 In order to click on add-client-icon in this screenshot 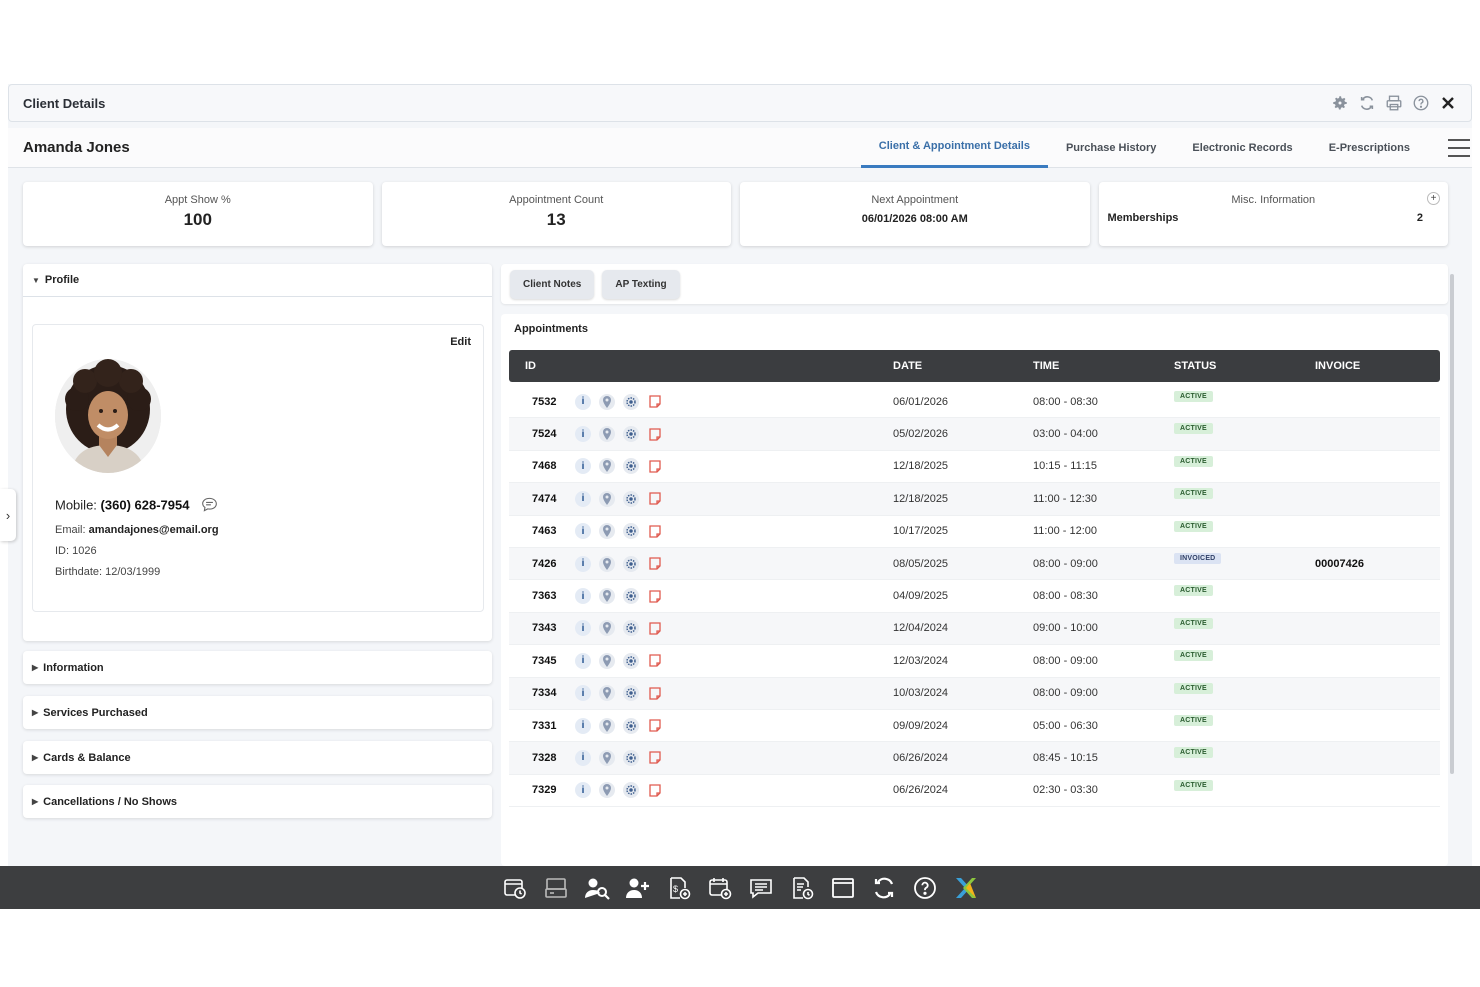, I will do `click(638, 888)`.